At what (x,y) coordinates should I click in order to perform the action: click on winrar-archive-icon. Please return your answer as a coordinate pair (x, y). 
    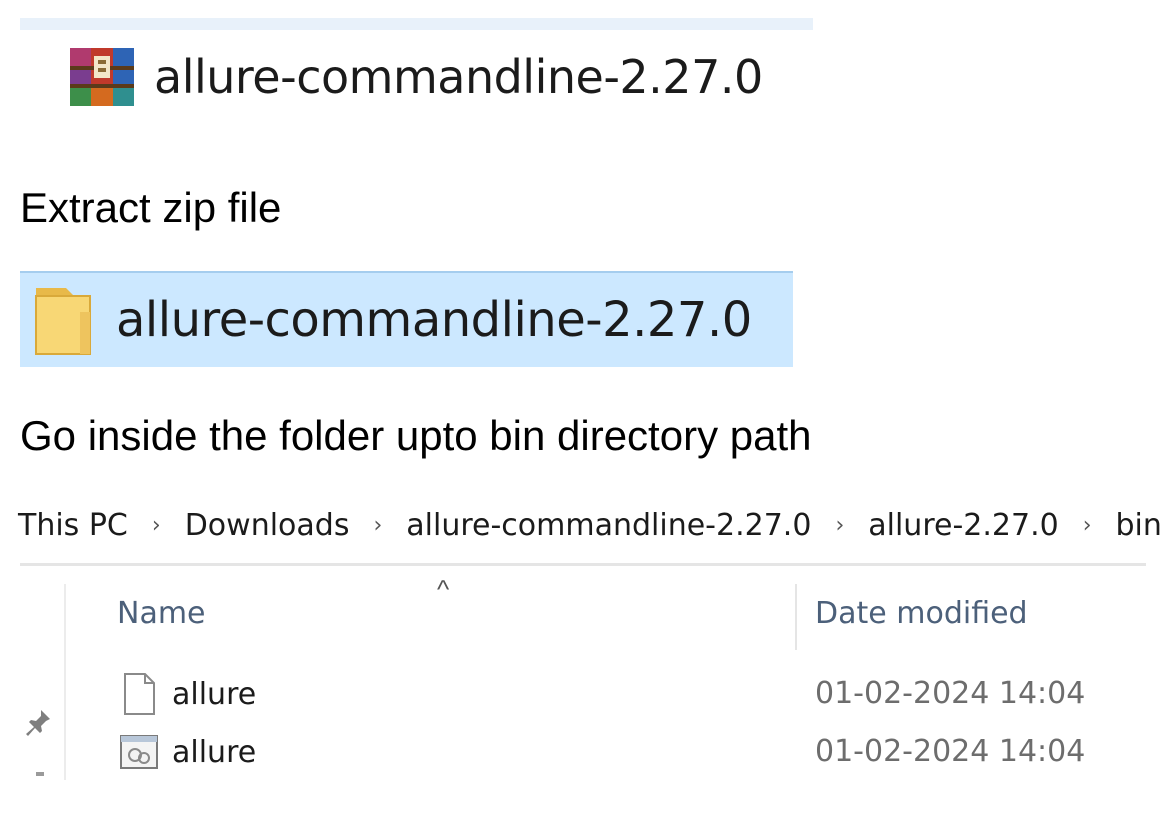
    Looking at the image, I should click on (102, 77).